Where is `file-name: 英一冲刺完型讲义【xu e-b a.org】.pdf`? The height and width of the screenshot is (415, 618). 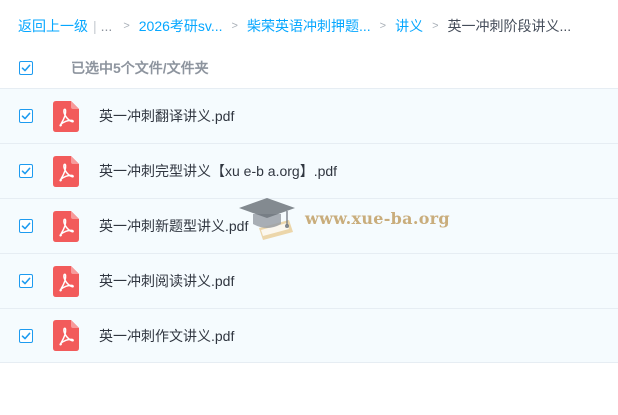
file-name: 英一冲刺完型讲义【xu e-b a.org】.pdf is located at coordinates (218, 171).